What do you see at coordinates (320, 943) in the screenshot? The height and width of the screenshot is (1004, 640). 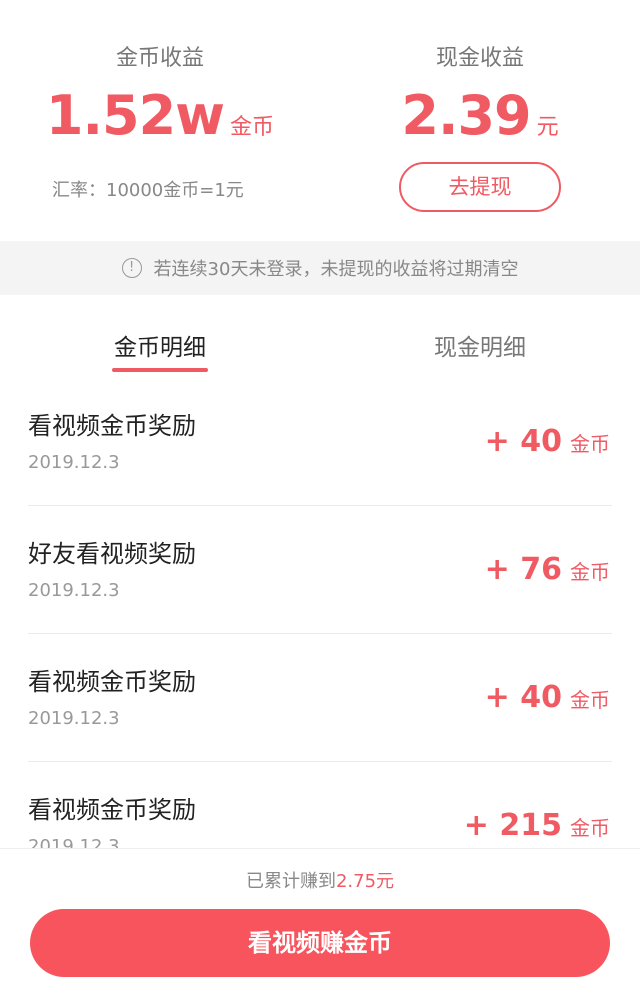 I see `watch-video-earn-button: 看视频赚金币` at bounding box center [320, 943].